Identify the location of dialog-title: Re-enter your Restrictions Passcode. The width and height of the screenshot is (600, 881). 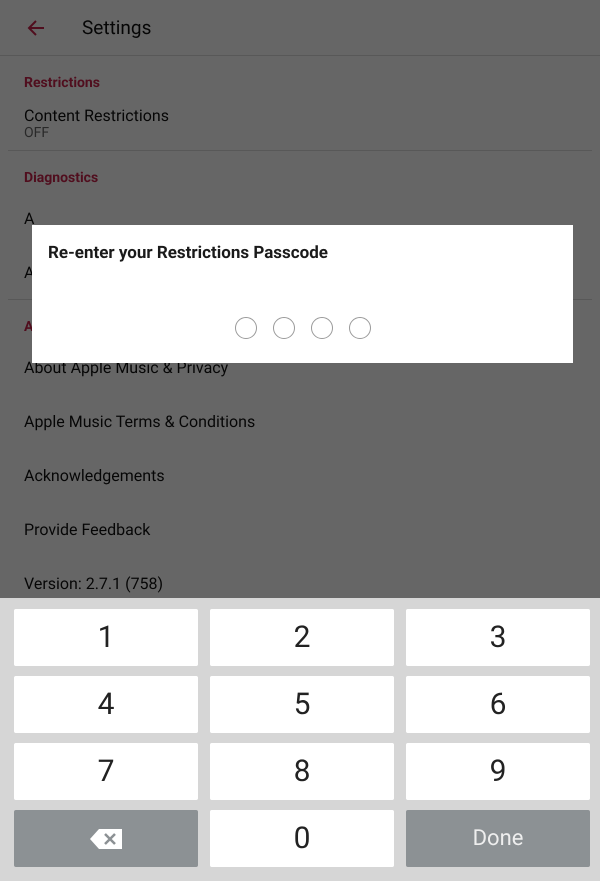
(188, 253).